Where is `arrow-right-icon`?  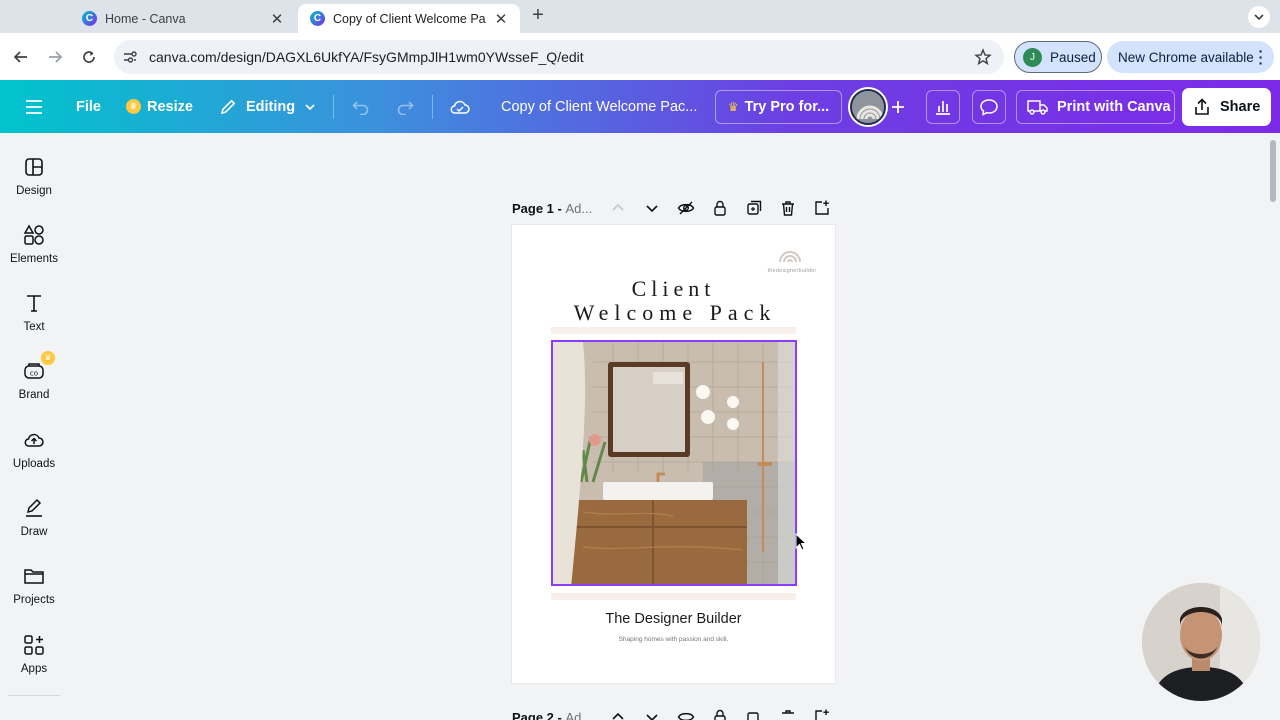 arrow-right-icon is located at coordinates (56, 57).